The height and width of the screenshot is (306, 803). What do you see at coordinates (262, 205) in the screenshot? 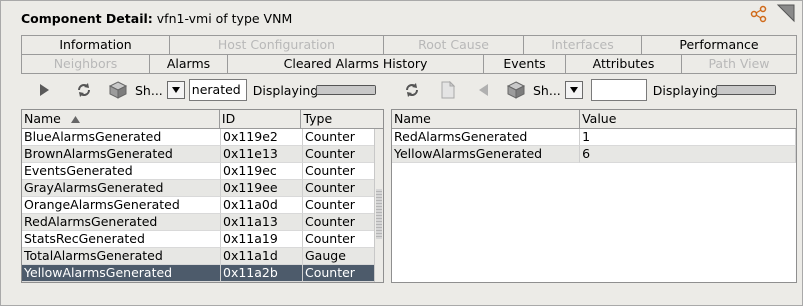
I see `cell-id: 0x11a0d` at bounding box center [262, 205].